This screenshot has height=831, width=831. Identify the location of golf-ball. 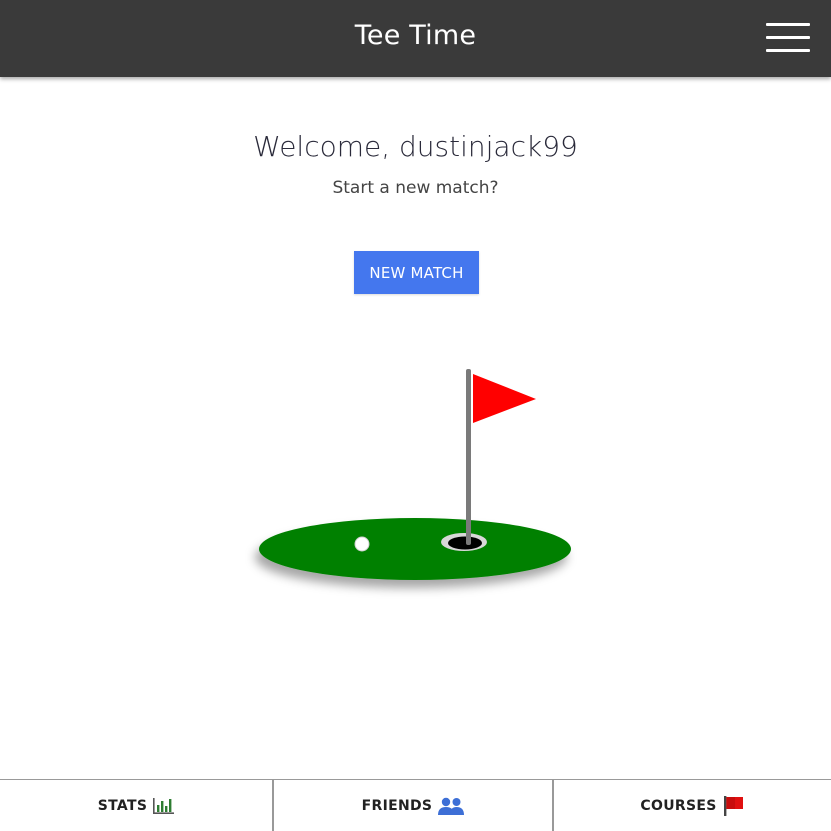
(362, 544).